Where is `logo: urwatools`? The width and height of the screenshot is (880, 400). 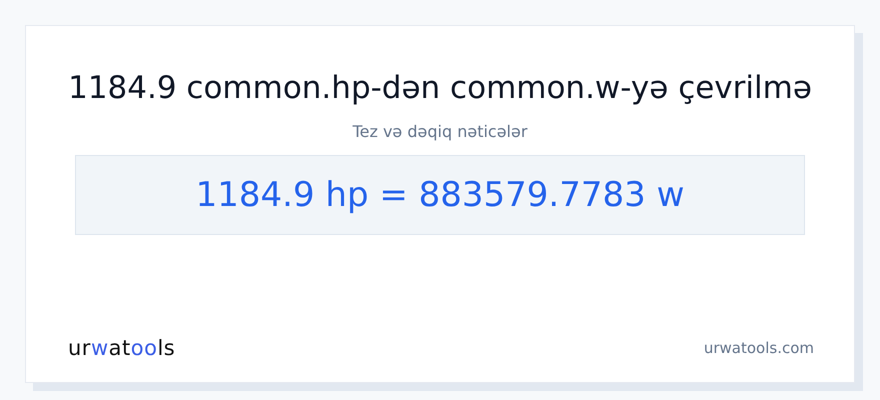
logo: urwatools is located at coordinates (122, 348).